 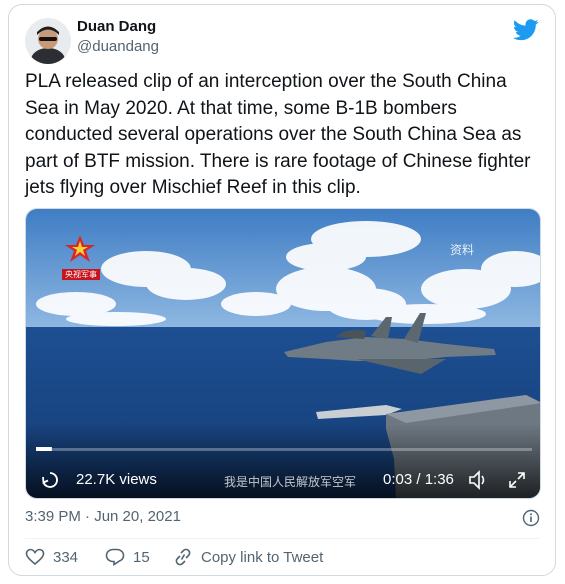 I want to click on video-watermark: 资料, so click(x=462, y=250).